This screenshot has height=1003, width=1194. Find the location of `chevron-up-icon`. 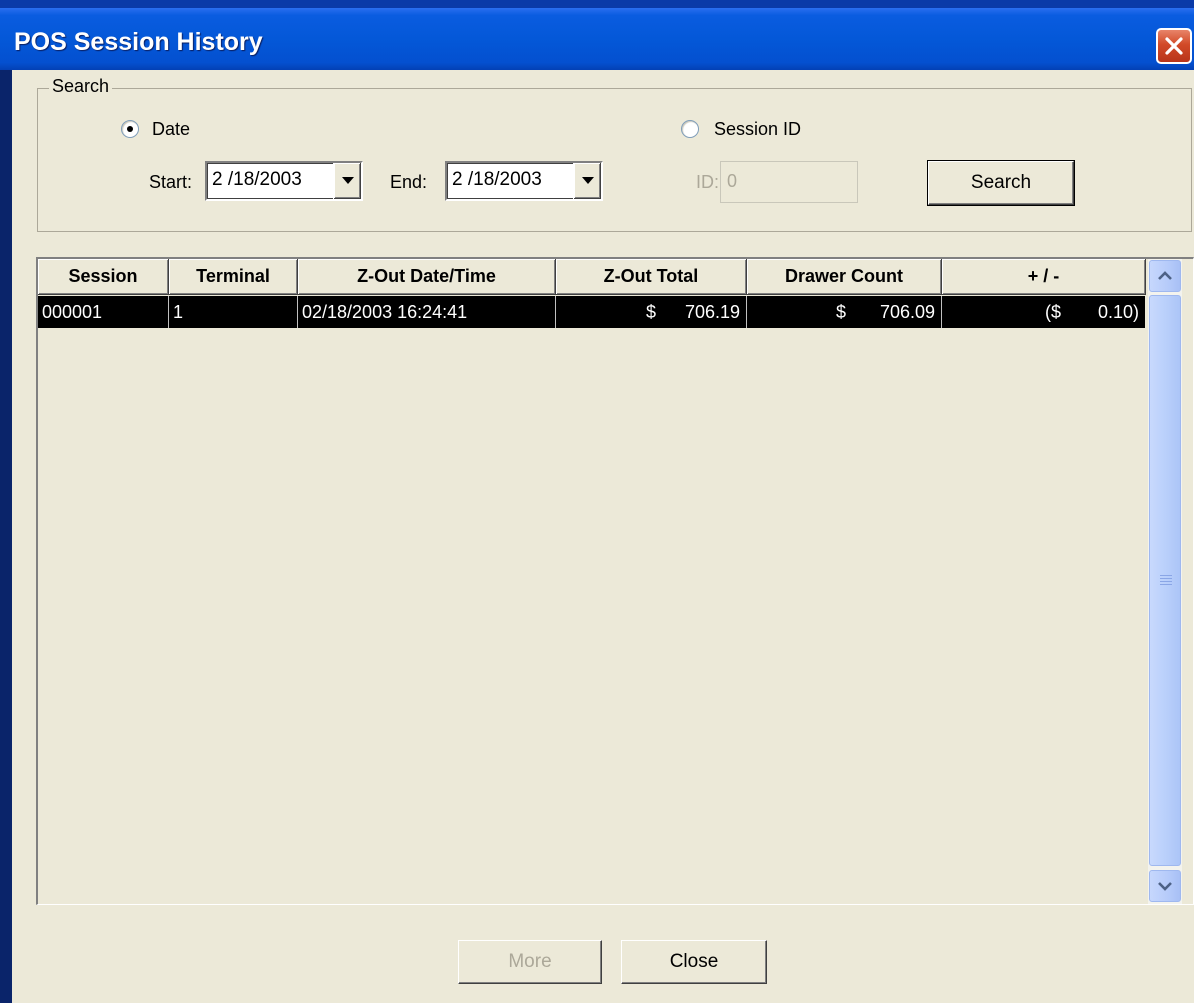

chevron-up-icon is located at coordinates (1165, 275).